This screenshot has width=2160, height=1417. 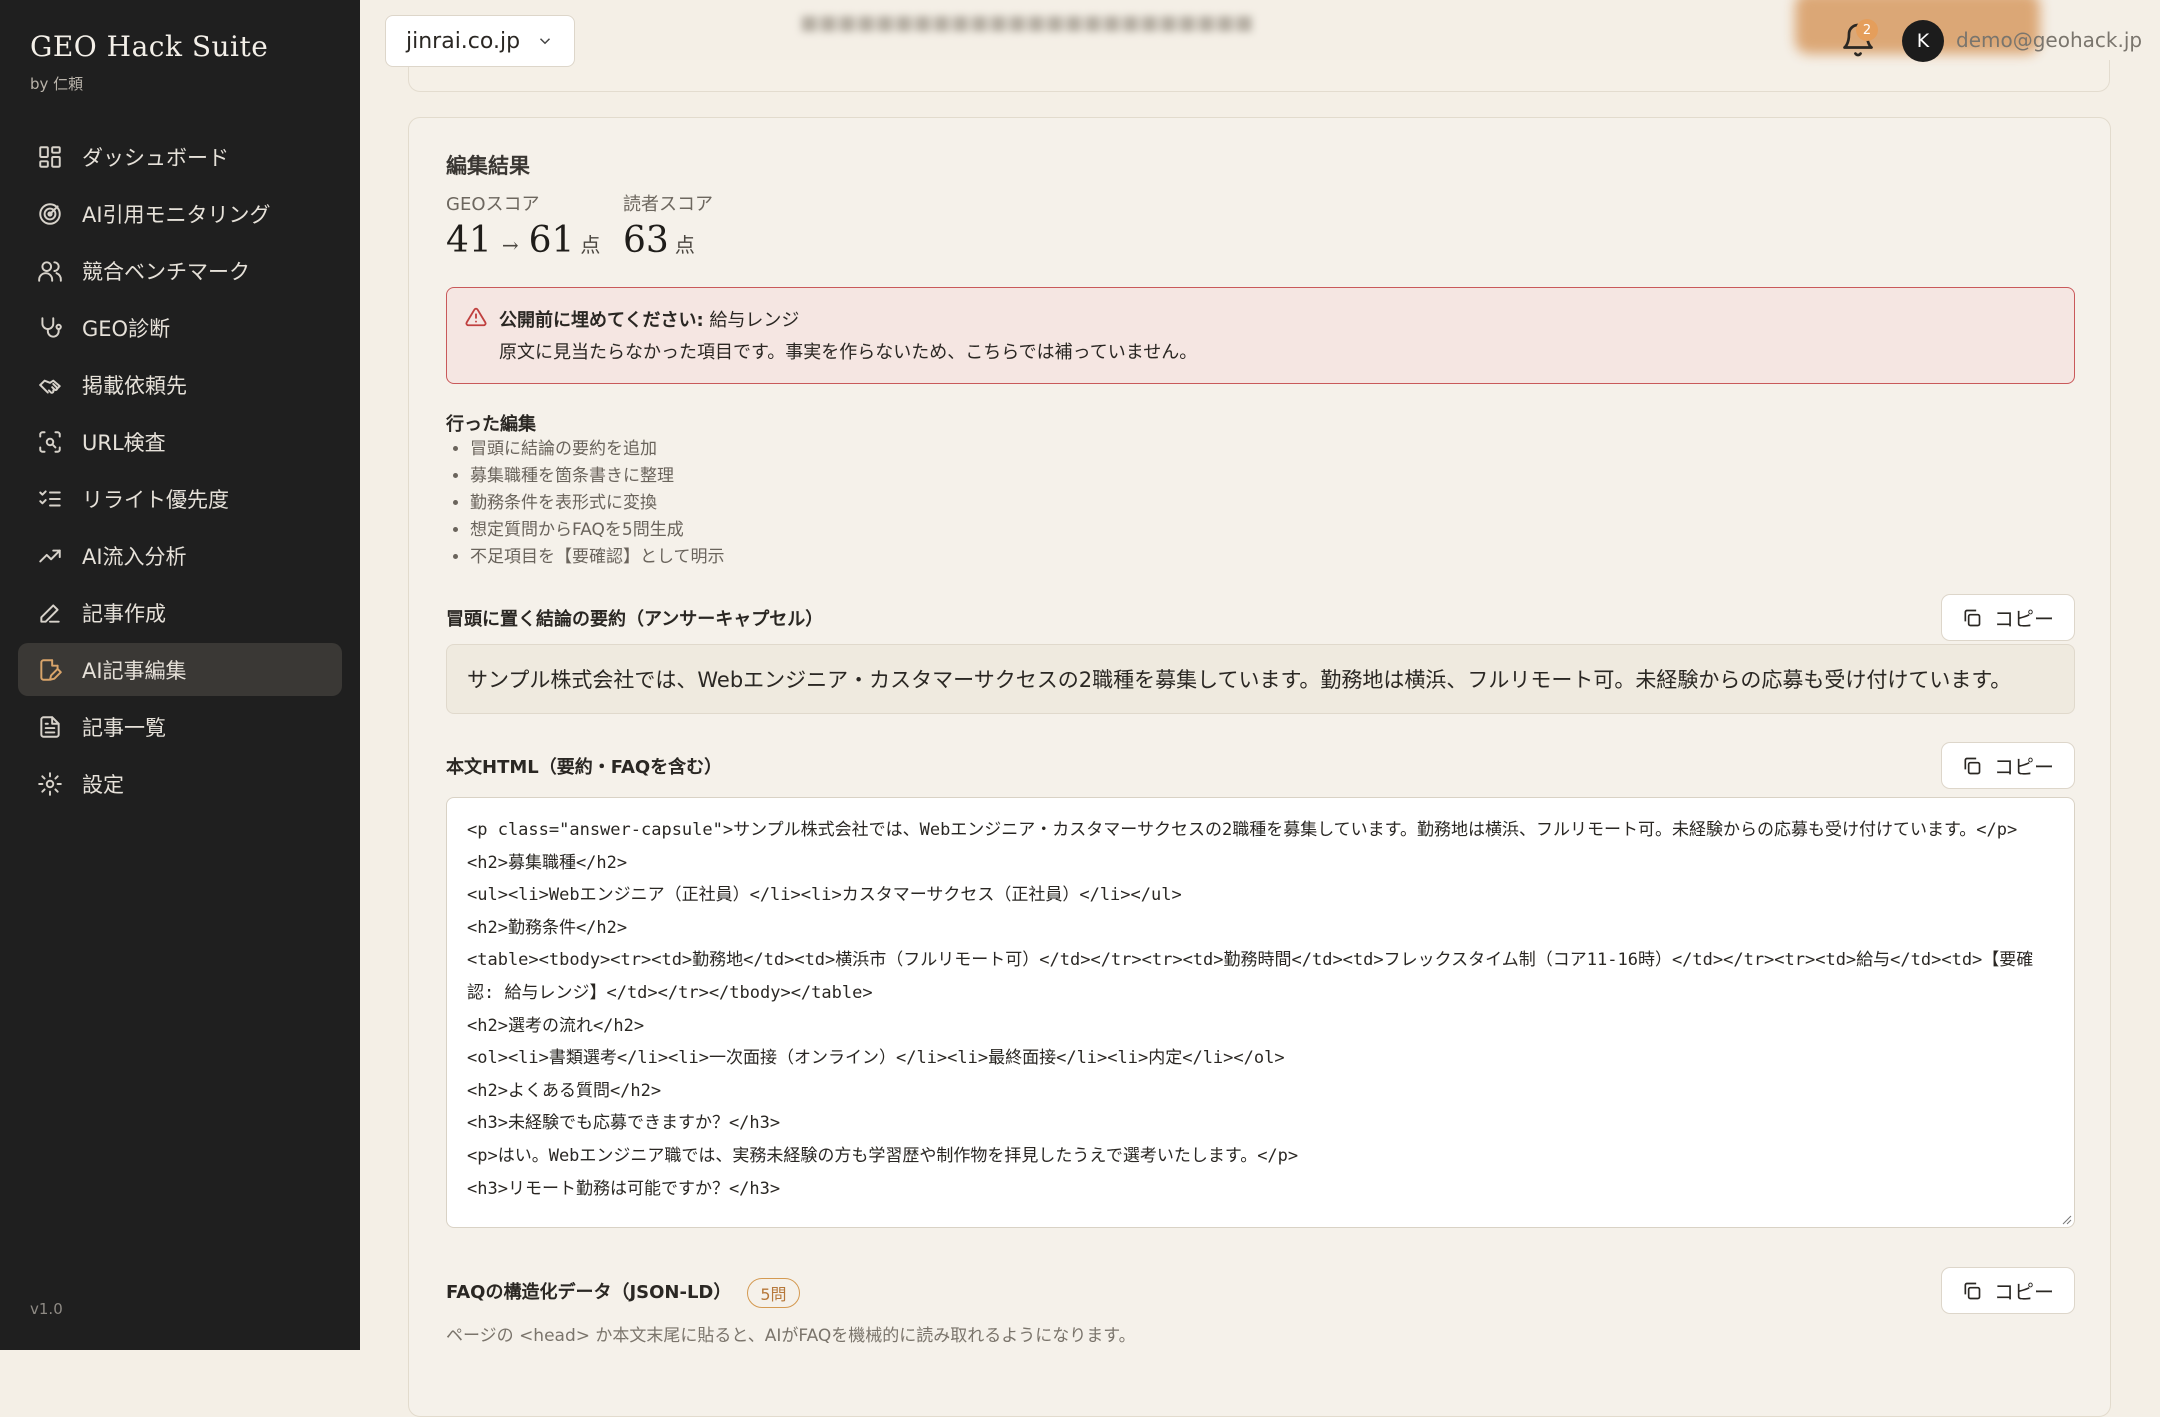 I want to click on geo-score-after: 61, so click(x=551, y=240).